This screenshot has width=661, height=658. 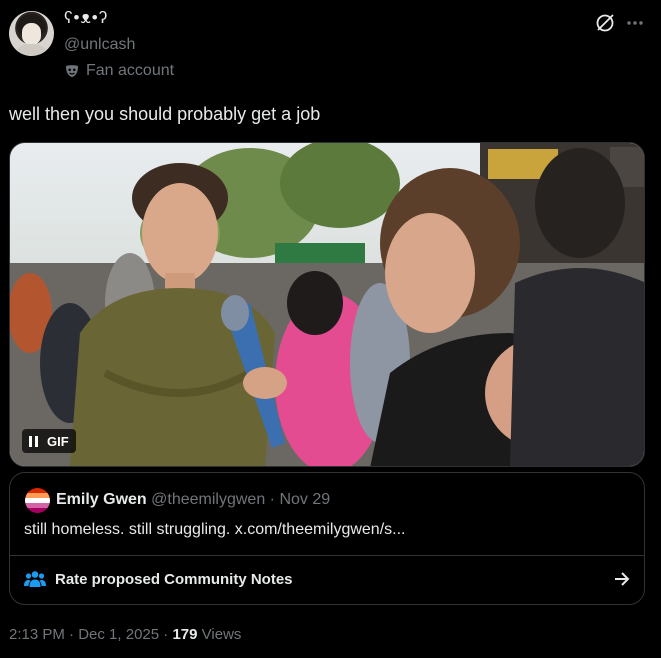 I want to click on quote-author-avatar, so click(x=37, y=500).